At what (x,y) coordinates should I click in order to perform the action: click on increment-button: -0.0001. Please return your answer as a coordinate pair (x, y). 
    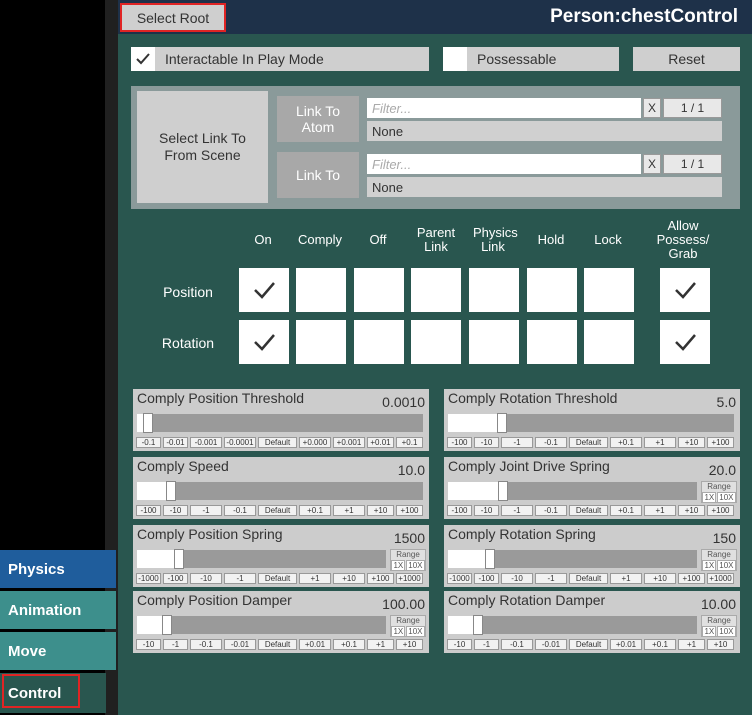
    Looking at the image, I should click on (240, 442).